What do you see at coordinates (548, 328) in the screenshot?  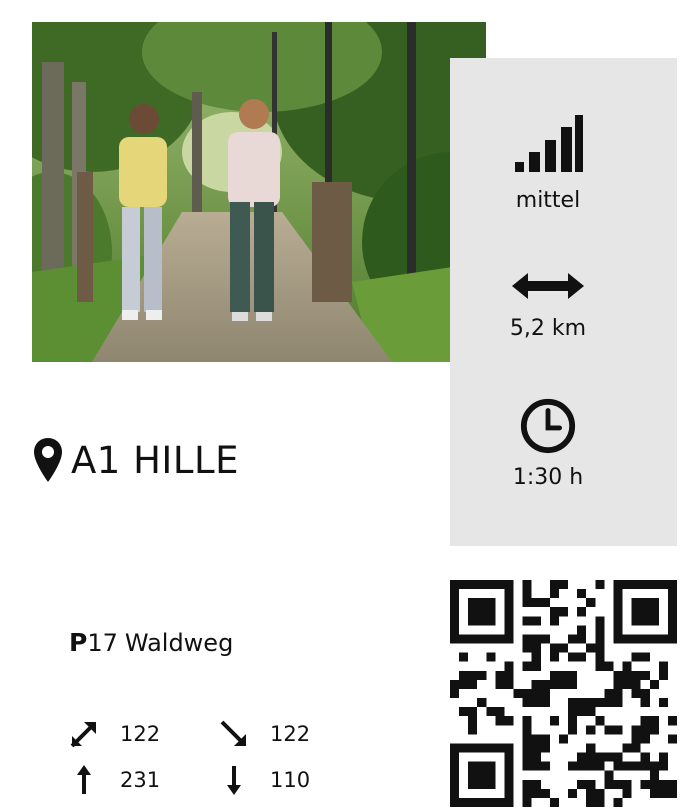 I see `distance-label: 5,2 km` at bounding box center [548, 328].